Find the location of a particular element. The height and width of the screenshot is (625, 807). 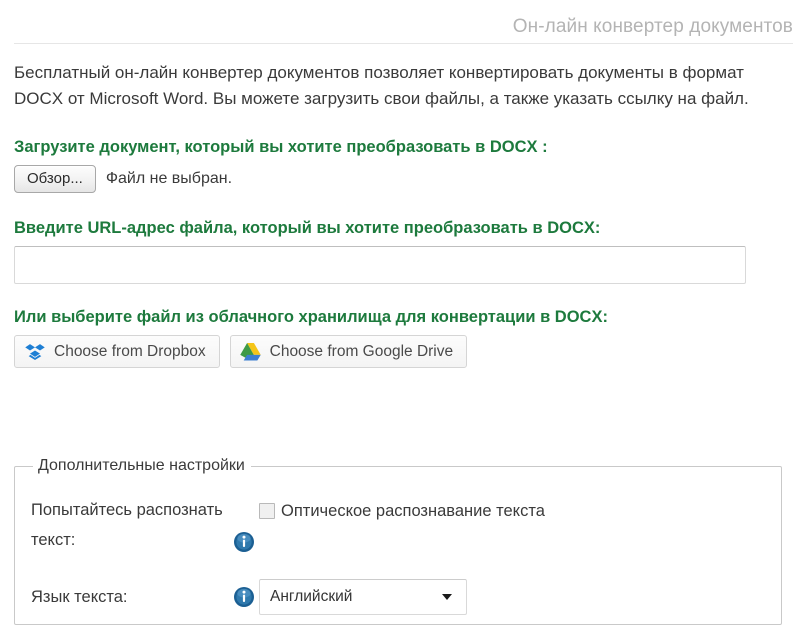

chevron-down-icon is located at coordinates (447, 597).